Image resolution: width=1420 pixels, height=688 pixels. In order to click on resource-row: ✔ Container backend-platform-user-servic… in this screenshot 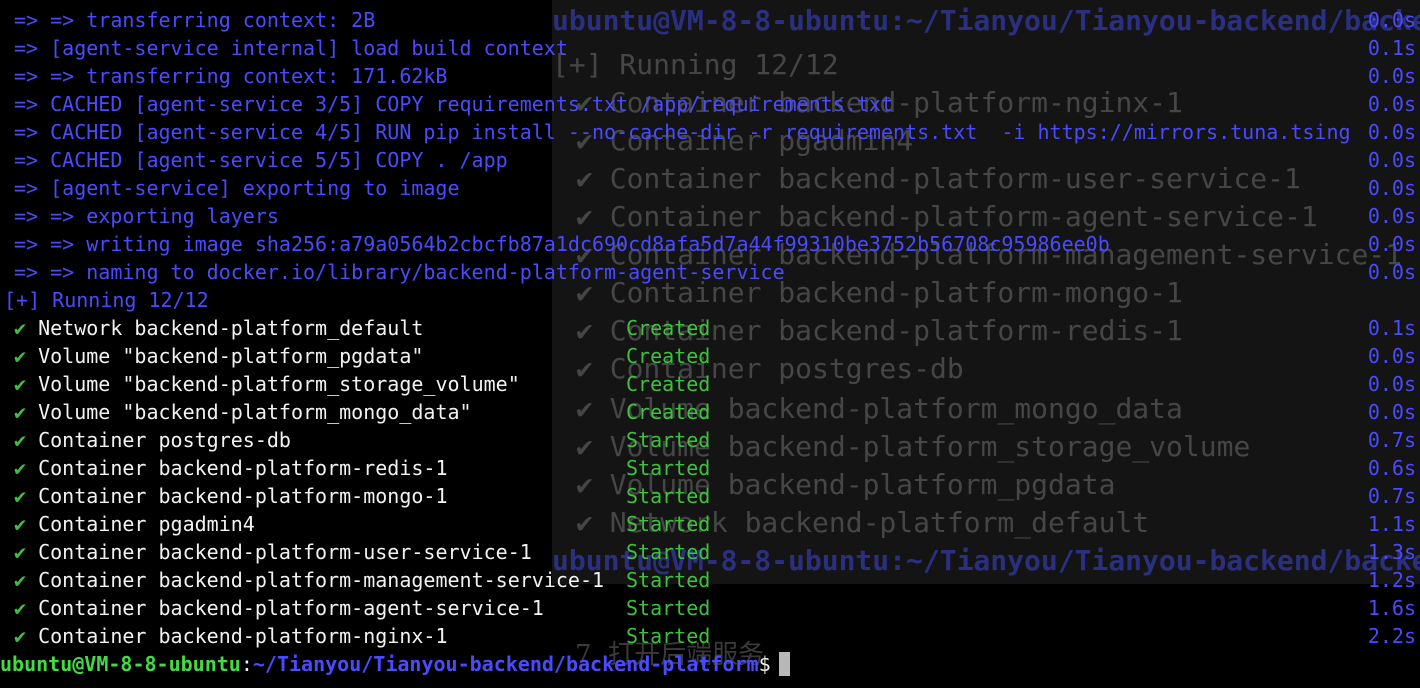, I will do `click(710, 552)`.